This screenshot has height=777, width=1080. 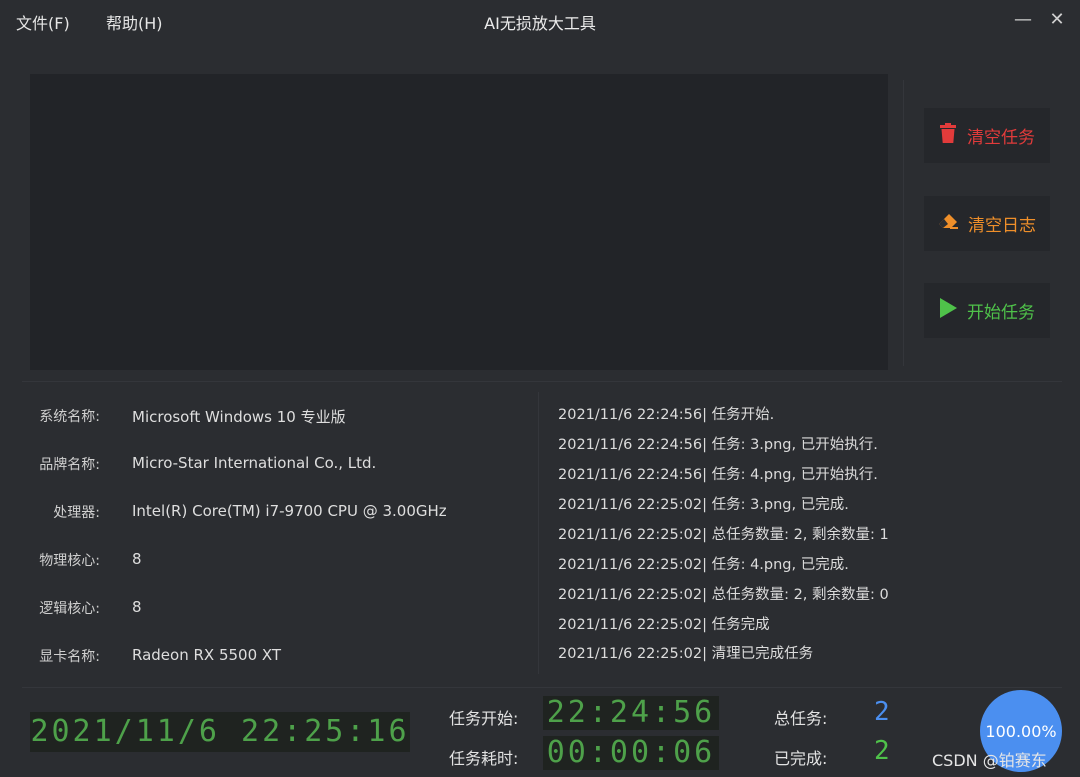 What do you see at coordinates (207, 655) in the screenshot?
I see `info-value: Radeon RX 5500 XT` at bounding box center [207, 655].